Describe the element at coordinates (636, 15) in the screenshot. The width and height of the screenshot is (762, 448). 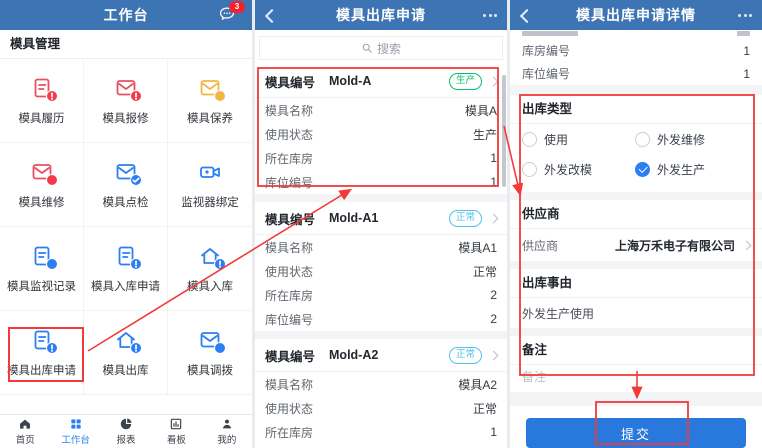
I see `detail-appbar: 模具出库申请详情` at that location.